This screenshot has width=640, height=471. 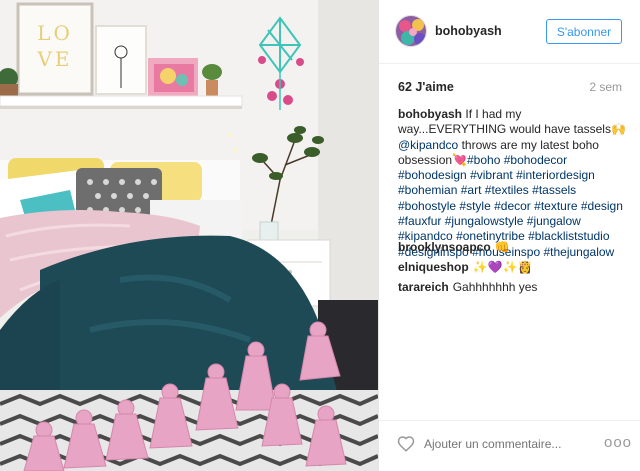 I want to click on love-print-frame: LO VE, so click(x=55, y=49).